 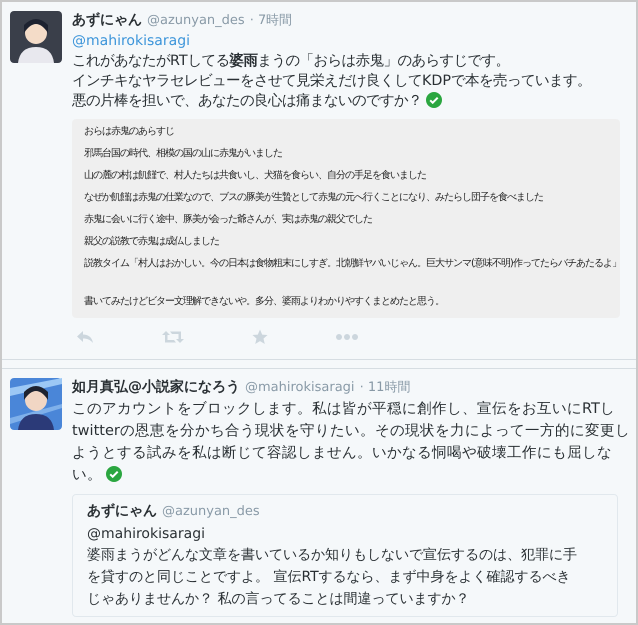 What do you see at coordinates (347, 337) in the screenshot?
I see `more-icon` at bounding box center [347, 337].